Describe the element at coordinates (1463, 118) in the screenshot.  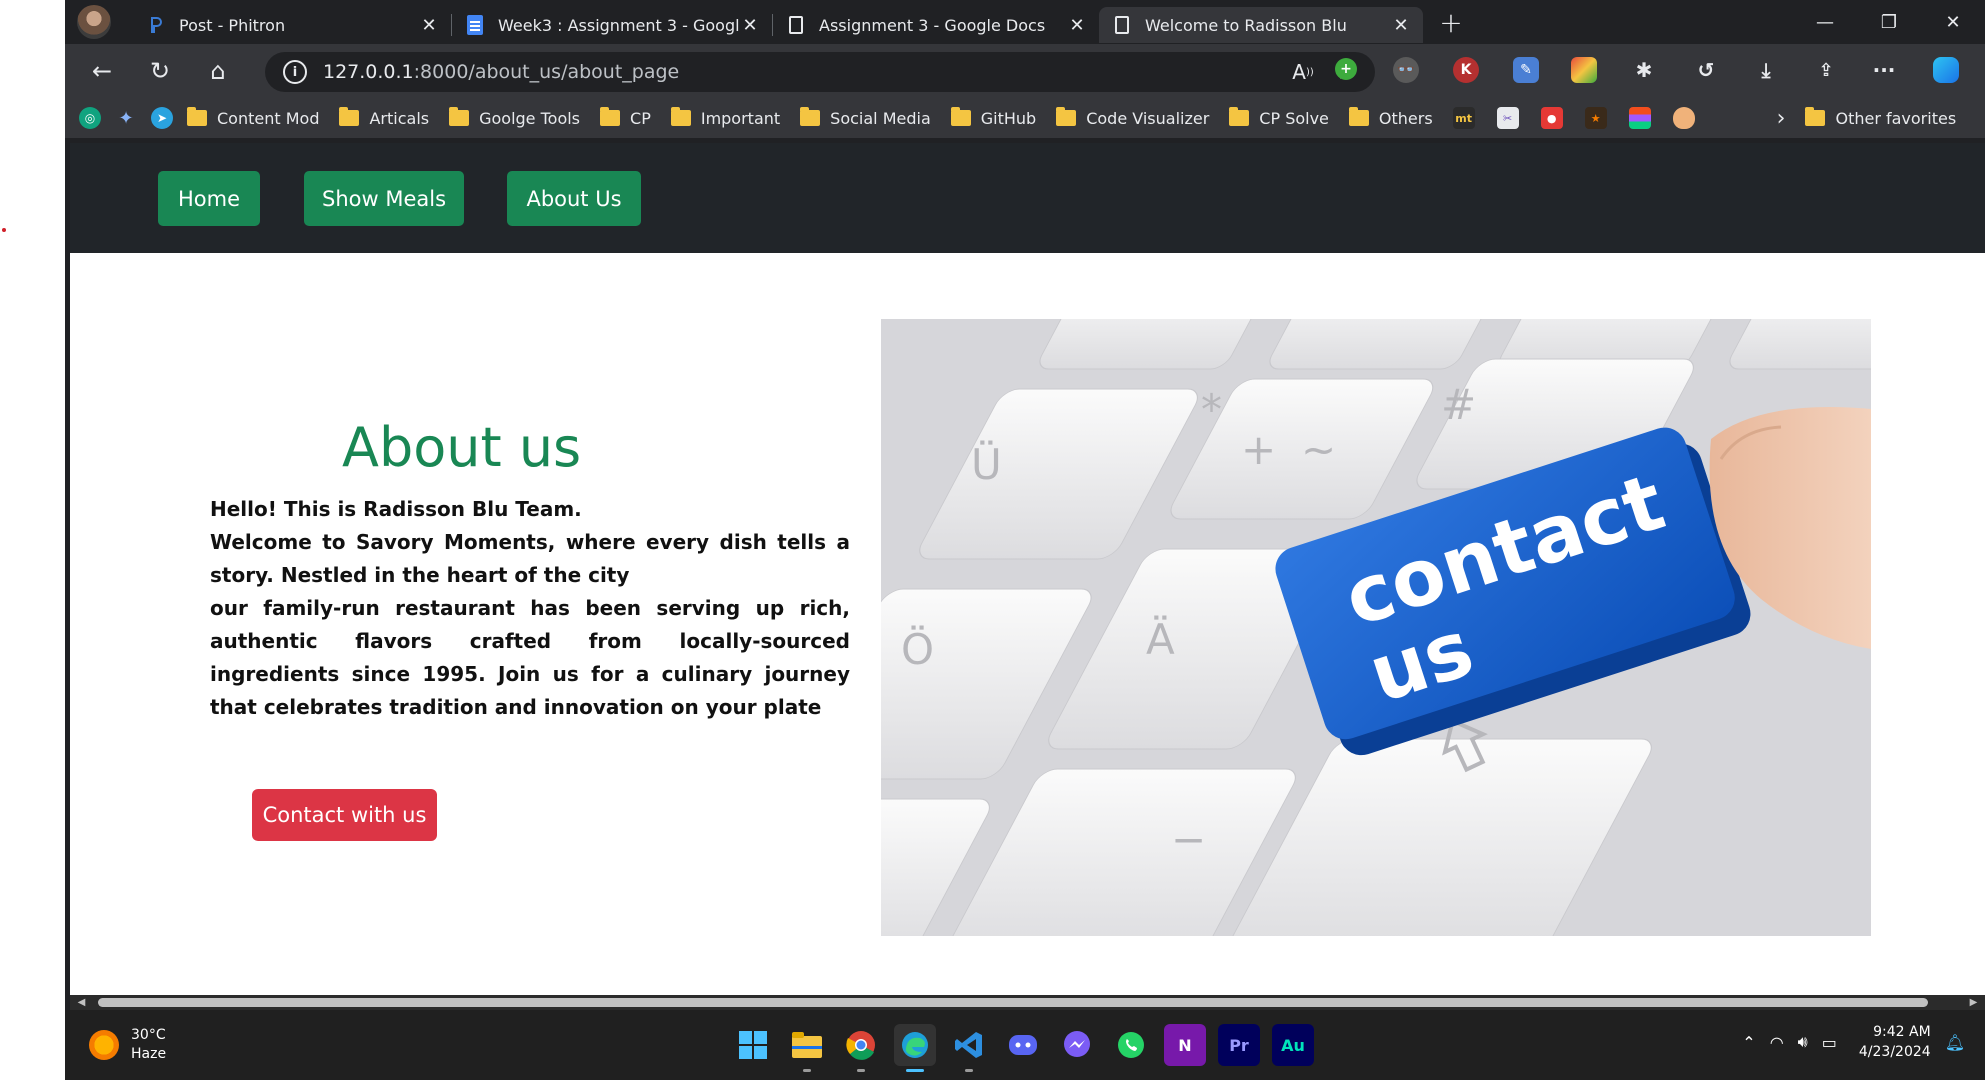
I see `bookmark-mt-icon: mt` at that location.